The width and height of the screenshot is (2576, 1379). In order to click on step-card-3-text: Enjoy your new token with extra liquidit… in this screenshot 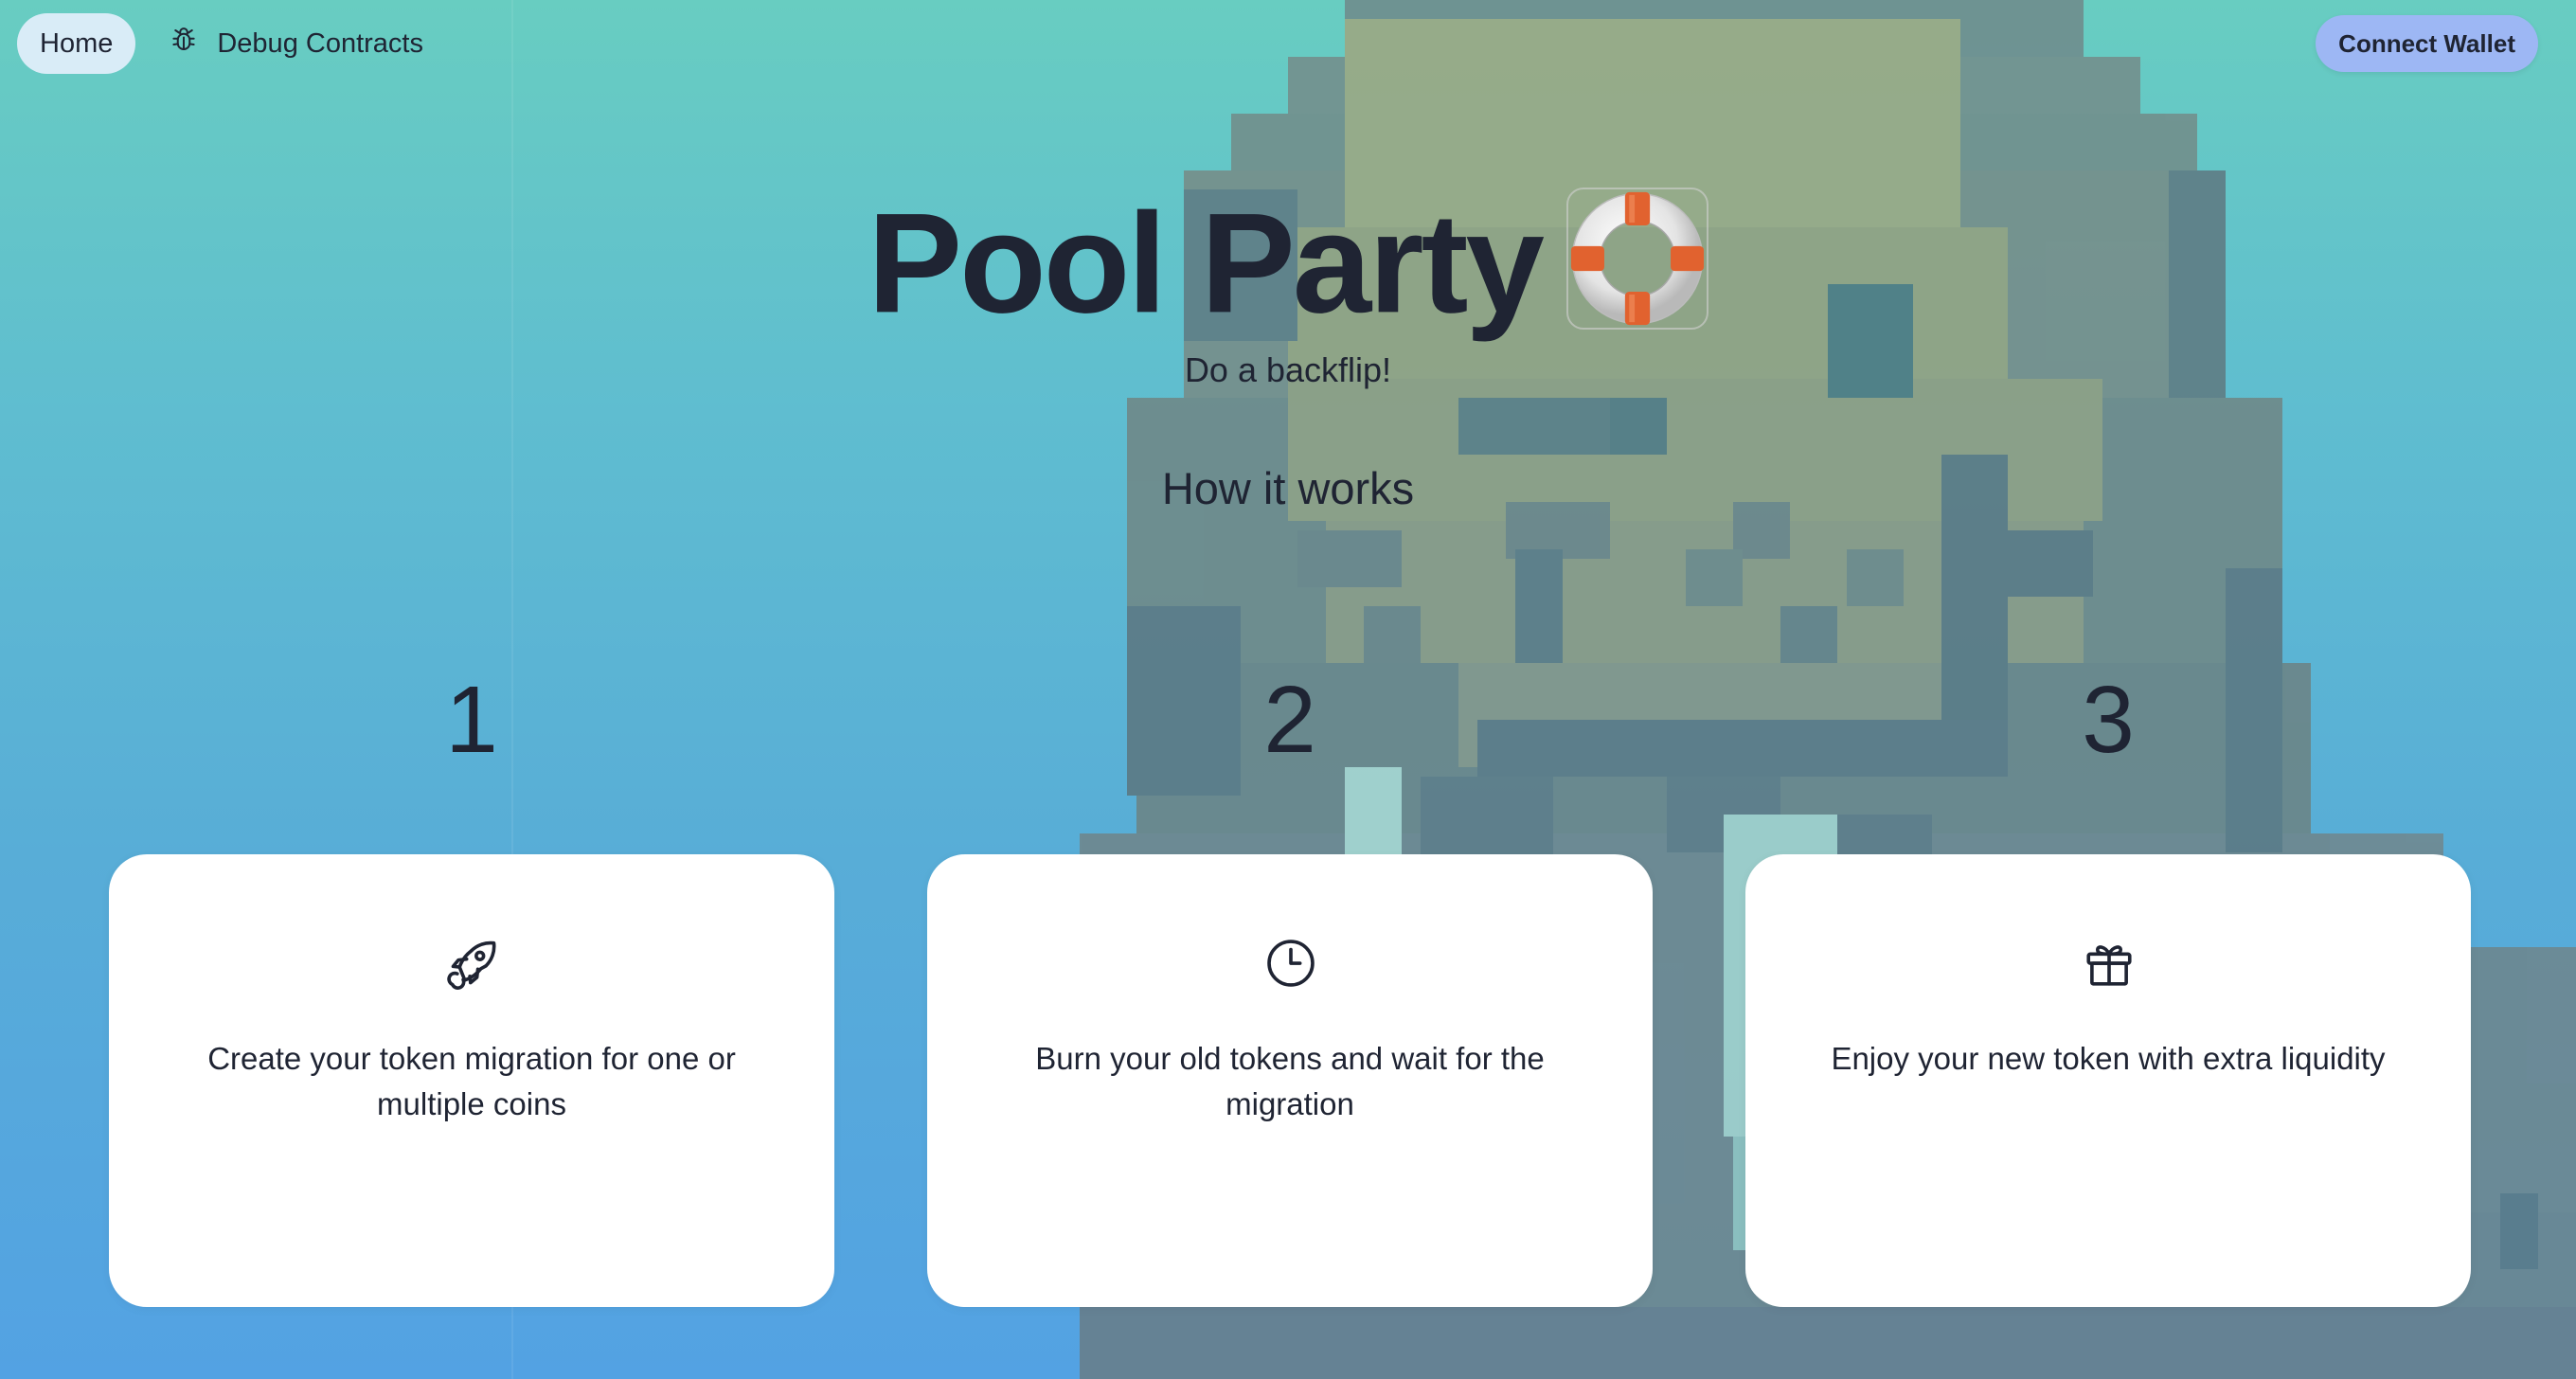, I will do `click(2108, 1058)`.